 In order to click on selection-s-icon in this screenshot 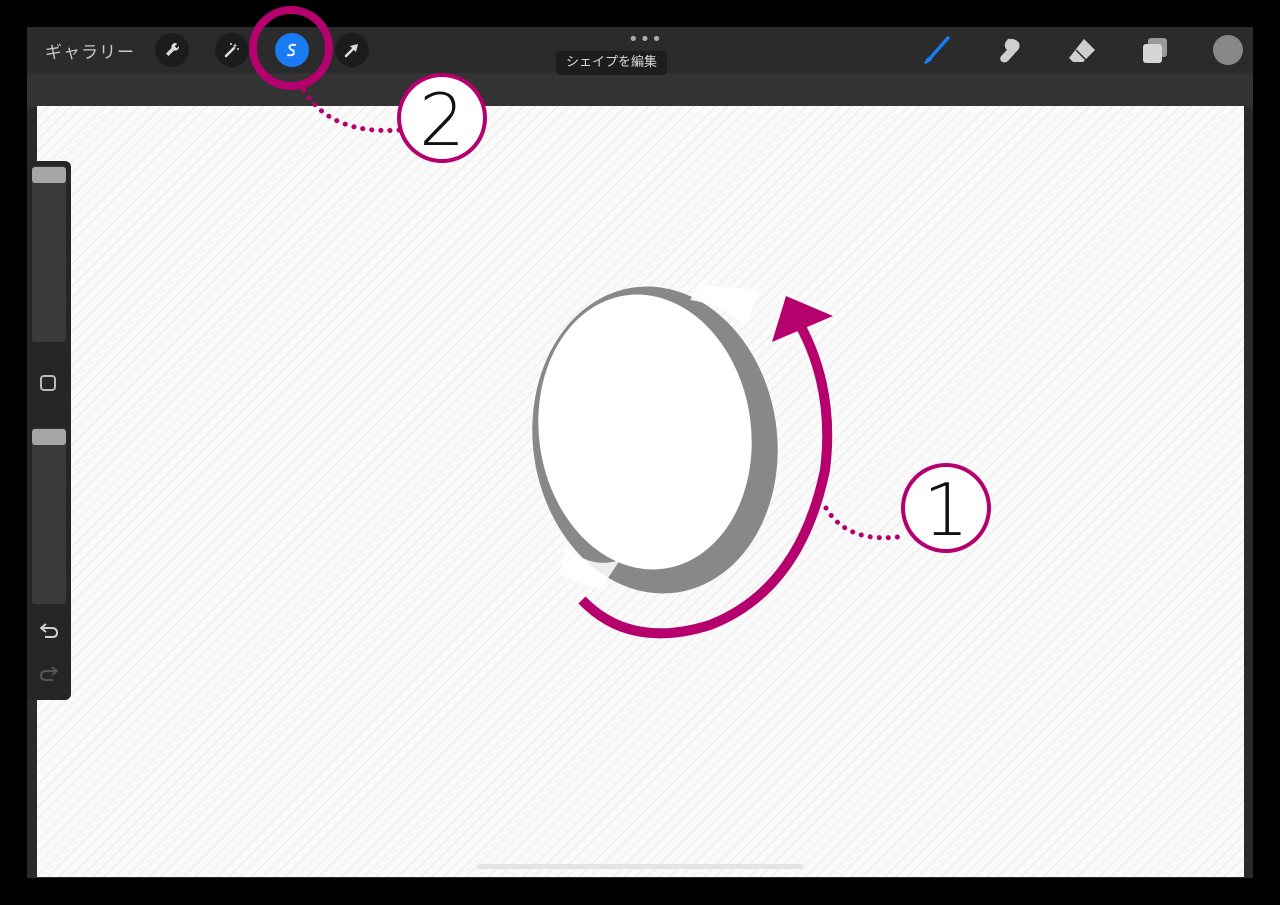, I will do `click(291, 50)`.